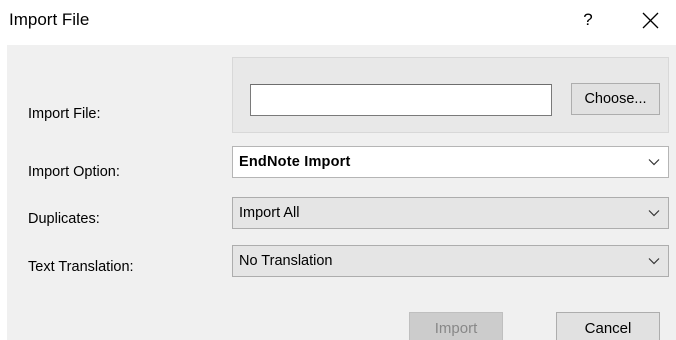 The height and width of the screenshot is (340, 676). I want to click on cancel-button: Cancel, so click(608, 326).